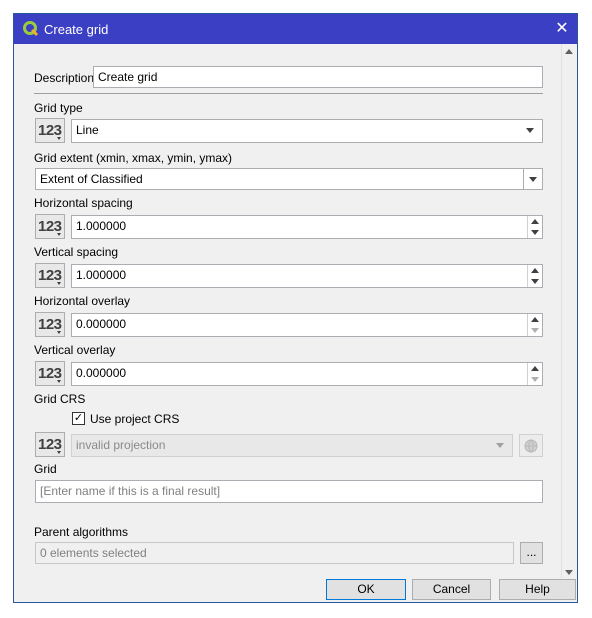 The width and height of the screenshot is (592, 618). What do you see at coordinates (60, 399) in the screenshot?
I see `grid-crs-label: Grid CRS` at bounding box center [60, 399].